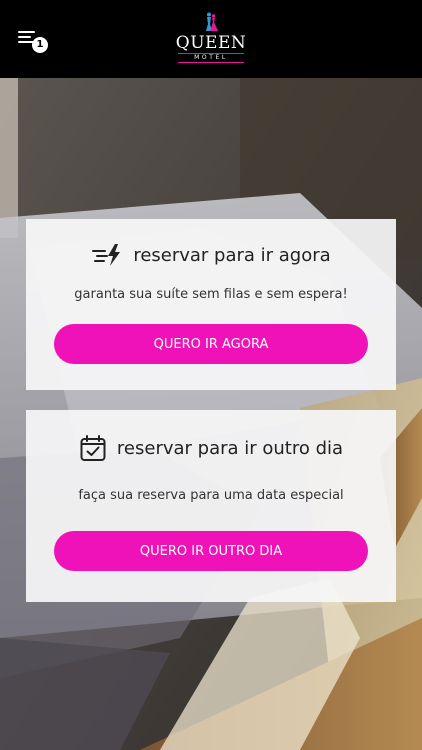 The height and width of the screenshot is (750, 422). I want to click on fast-forward-lightning-icon, so click(106, 255).